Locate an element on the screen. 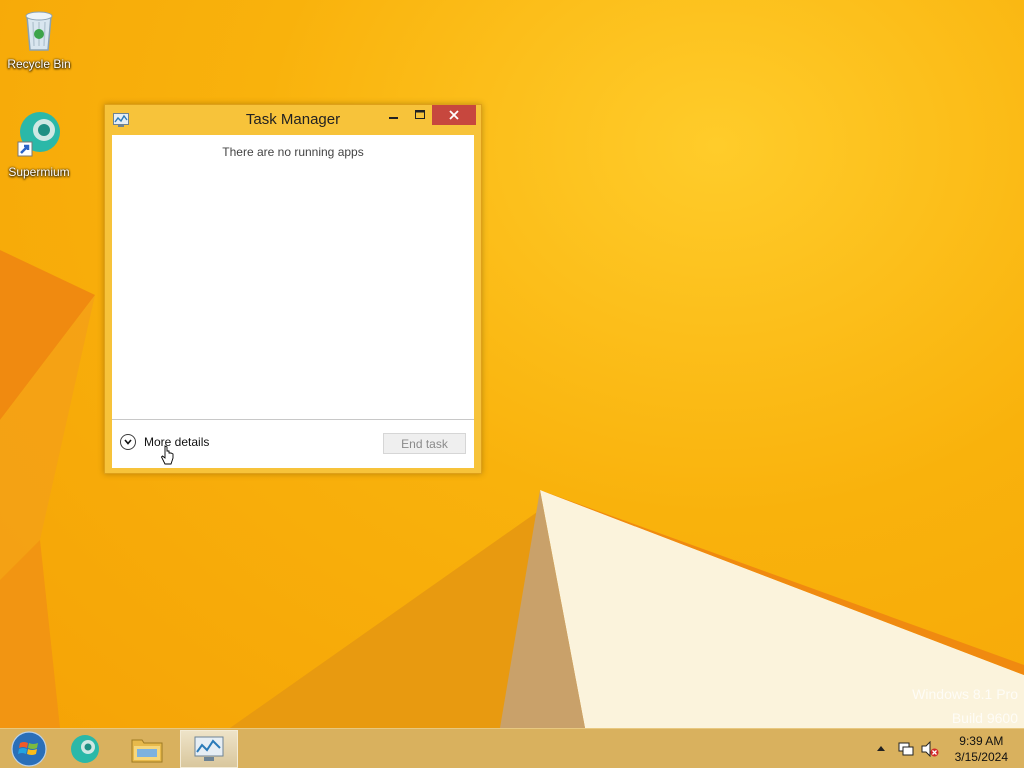  show-hidden-icons-chevron-icon is located at coordinates (881, 748).